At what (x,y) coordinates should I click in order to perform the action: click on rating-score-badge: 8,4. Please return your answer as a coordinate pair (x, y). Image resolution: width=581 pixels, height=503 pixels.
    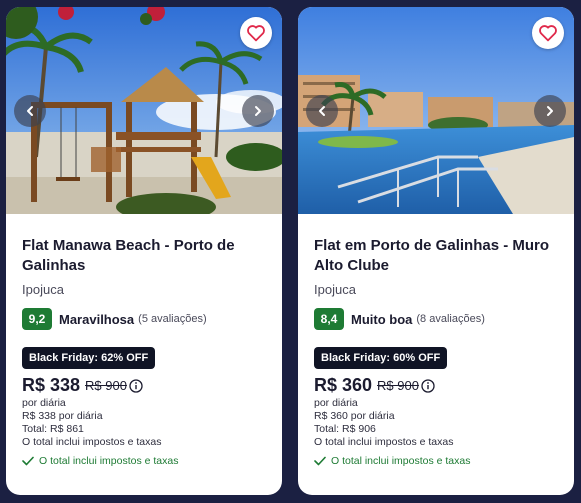
    Looking at the image, I should click on (329, 319).